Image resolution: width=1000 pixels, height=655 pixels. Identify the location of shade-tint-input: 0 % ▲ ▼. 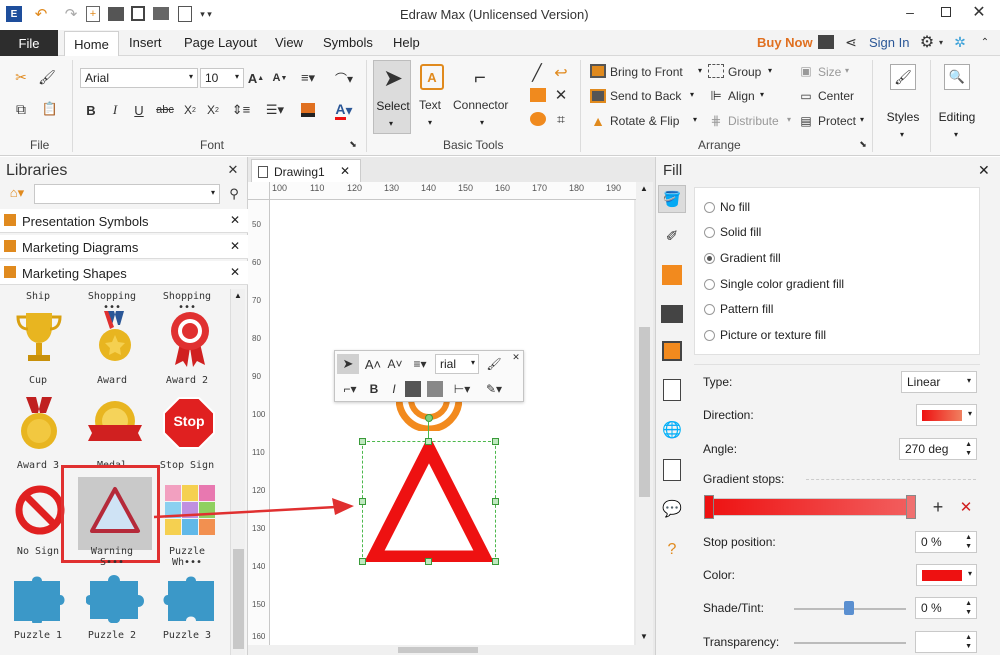
(946, 608).